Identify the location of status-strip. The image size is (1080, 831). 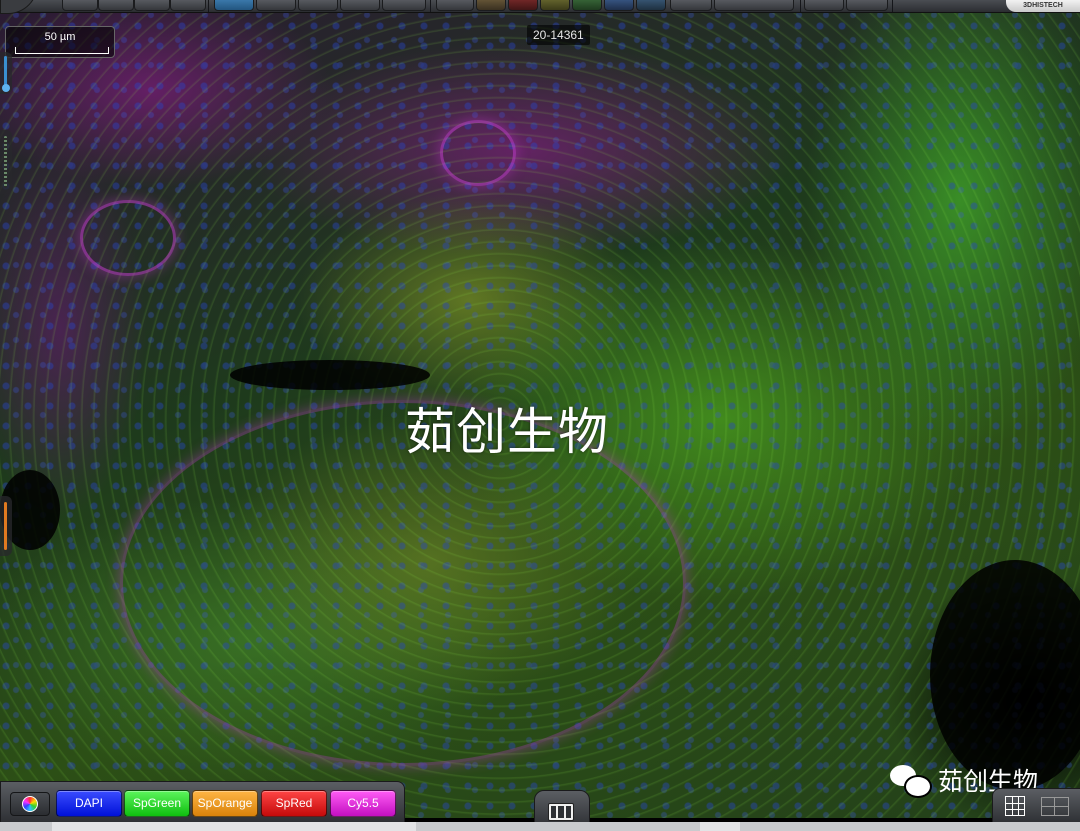
(540, 826).